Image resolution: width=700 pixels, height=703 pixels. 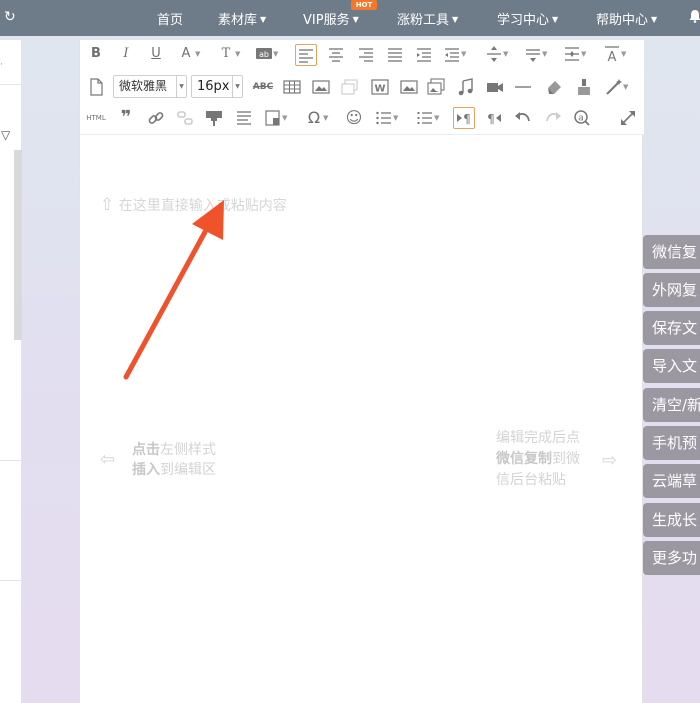 What do you see at coordinates (671, 405) in the screenshot?
I see `clear-new-button: 清空/新` at bounding box center [671, 405].